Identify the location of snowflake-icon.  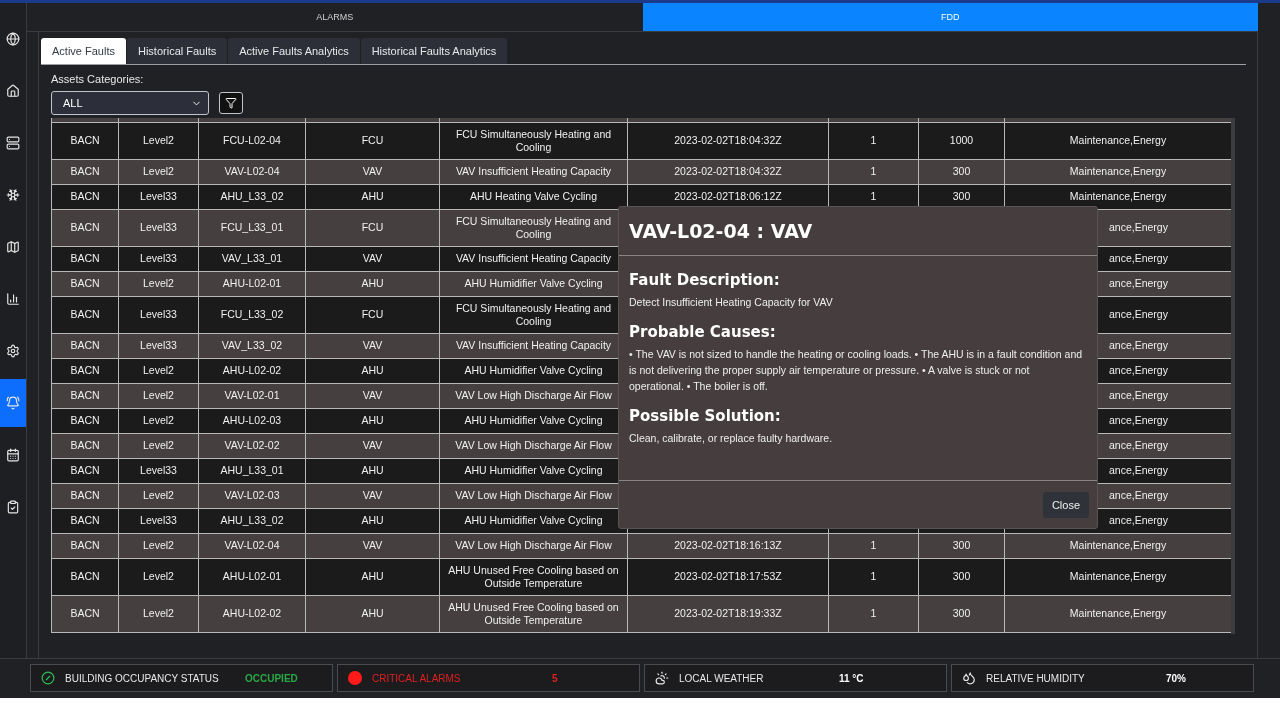
(13, 195).